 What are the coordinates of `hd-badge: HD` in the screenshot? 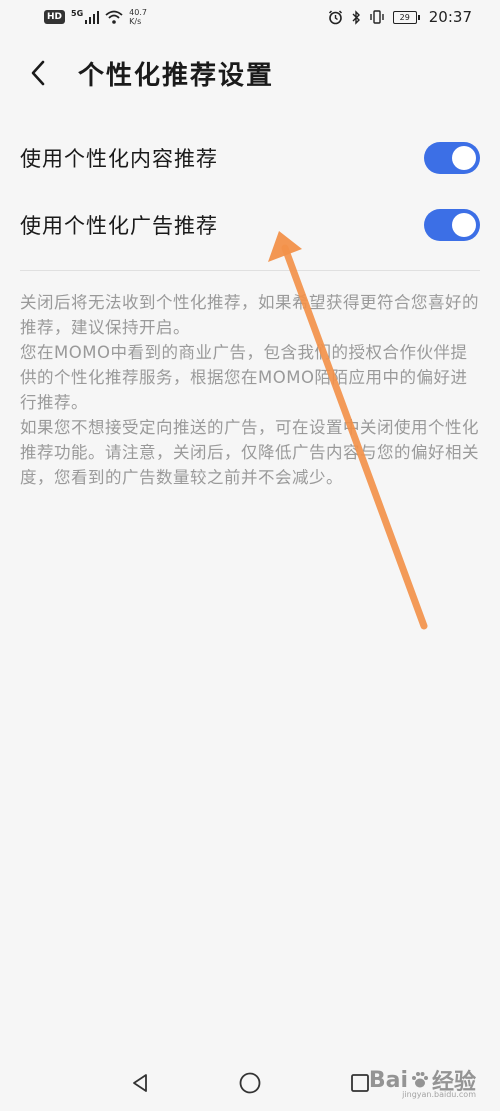 It's located at (55, 17).